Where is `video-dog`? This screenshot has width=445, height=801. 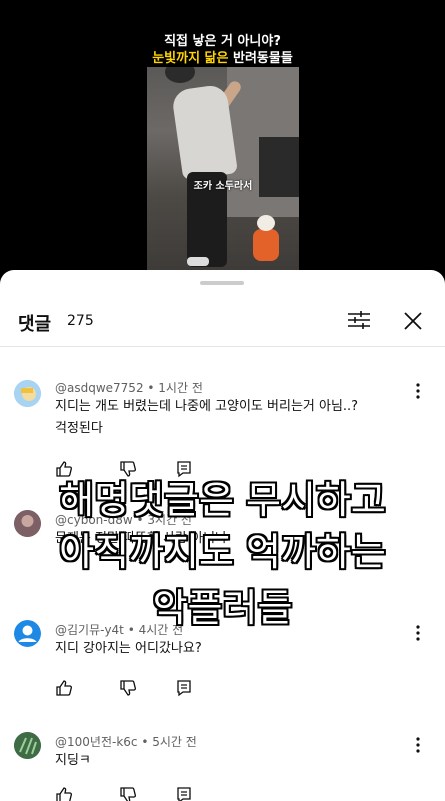 video-dog is located at coordinates (266, 239).